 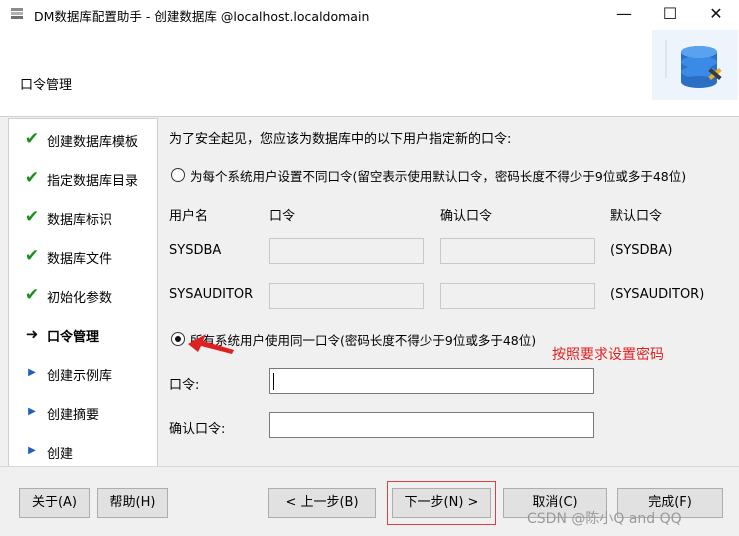 I want to click on sysdba-confirm-field, so click(x=517, y=251).